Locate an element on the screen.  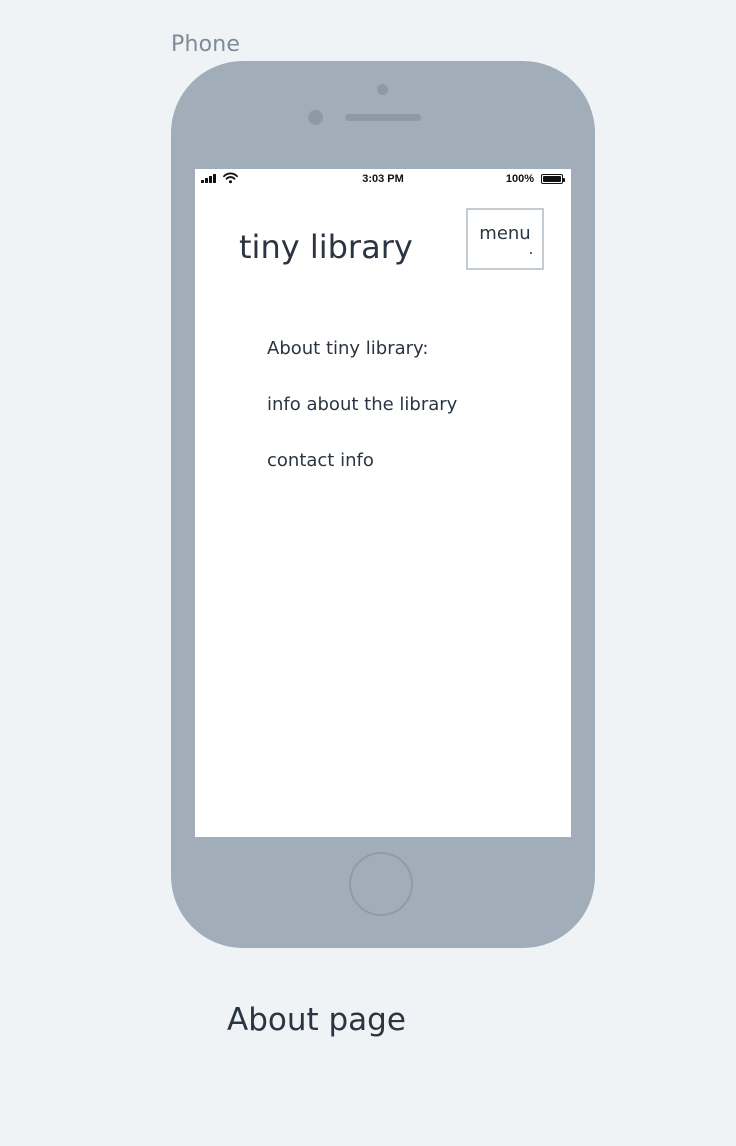
menu-button-label: menu is located at coordinates (505, 233).